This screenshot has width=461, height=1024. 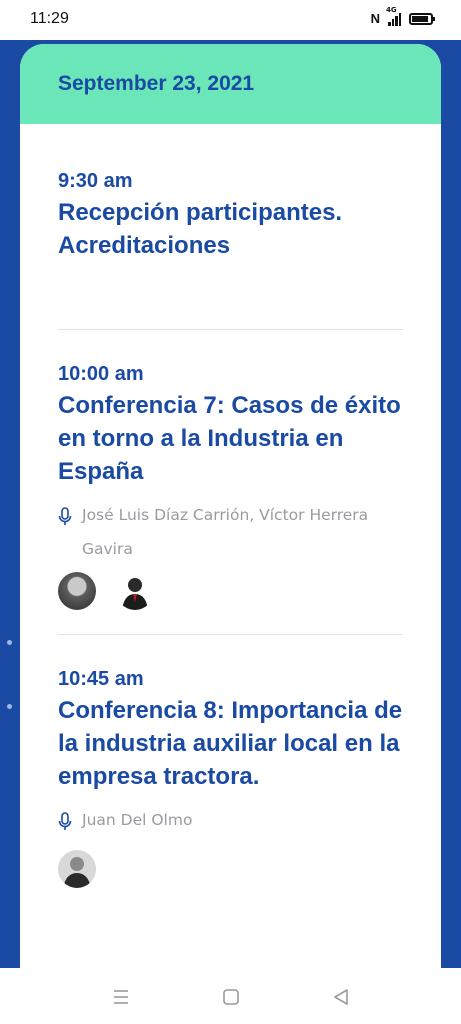 What do you see at coordinates (393, 16) in the screenshot?
I see `signal-icon: 4G` at bounding box center [393, 16].